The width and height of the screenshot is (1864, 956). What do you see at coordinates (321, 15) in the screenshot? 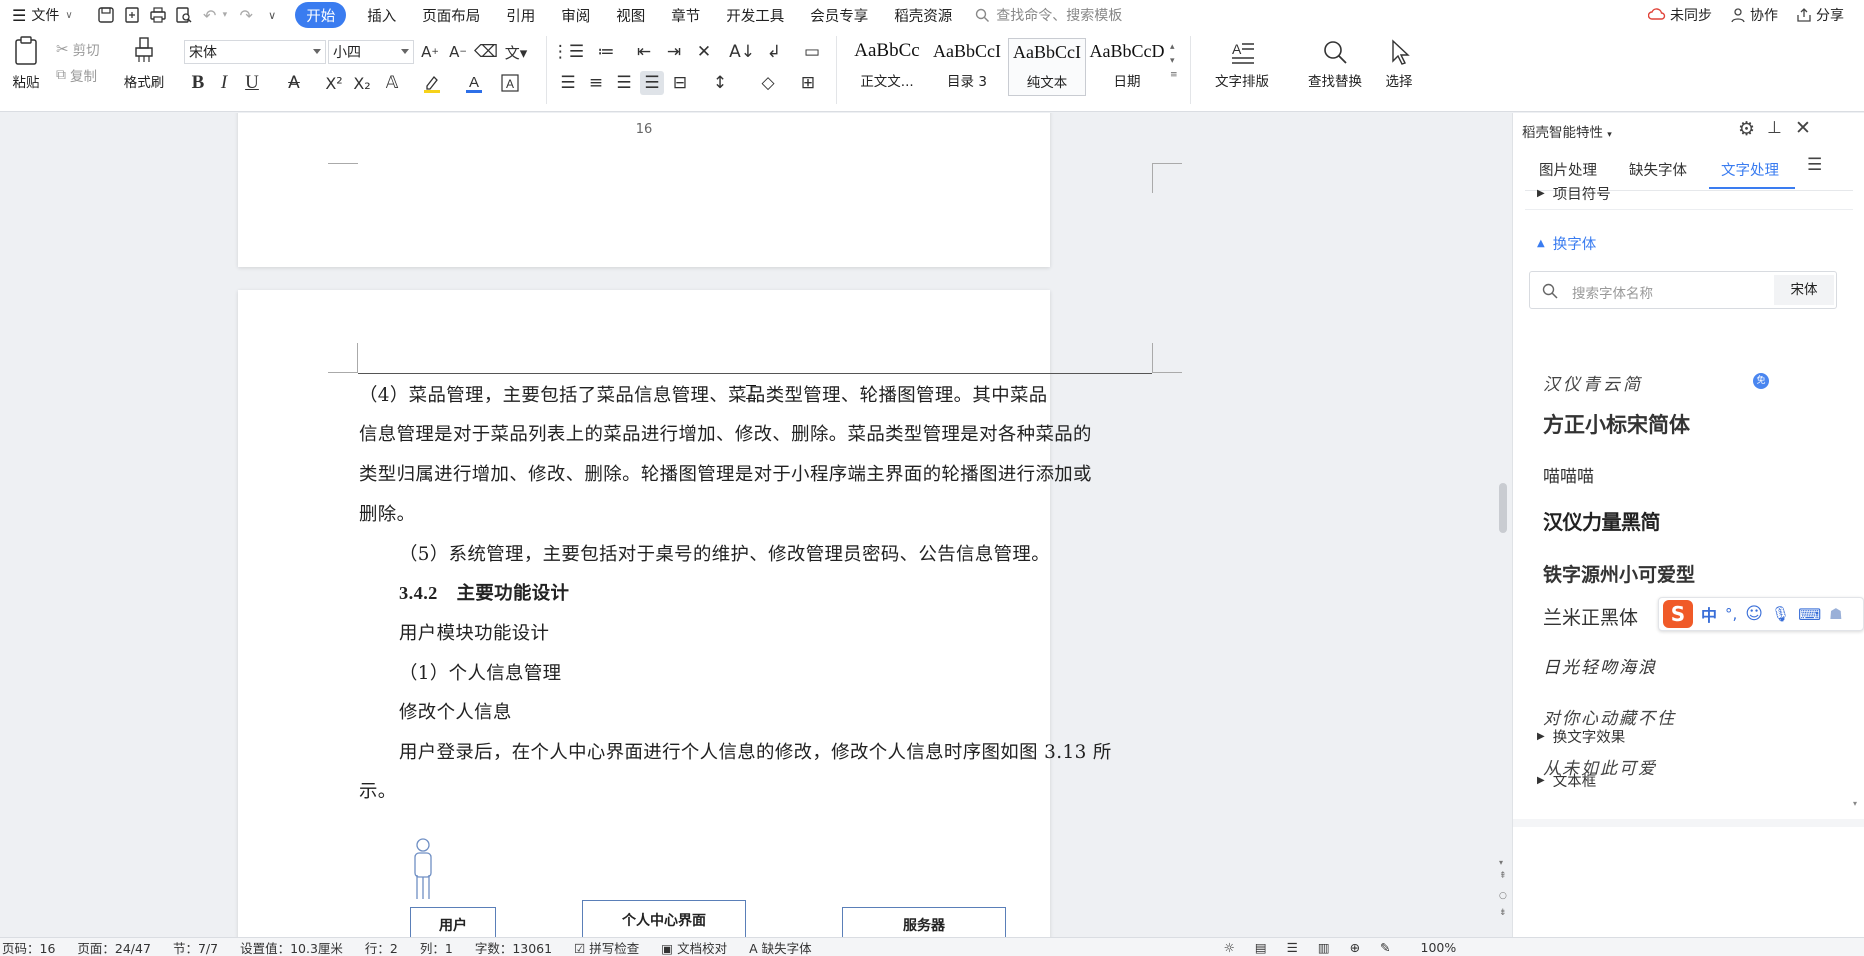
I see `tab-home: 开始` at bounding box center [321, 15].